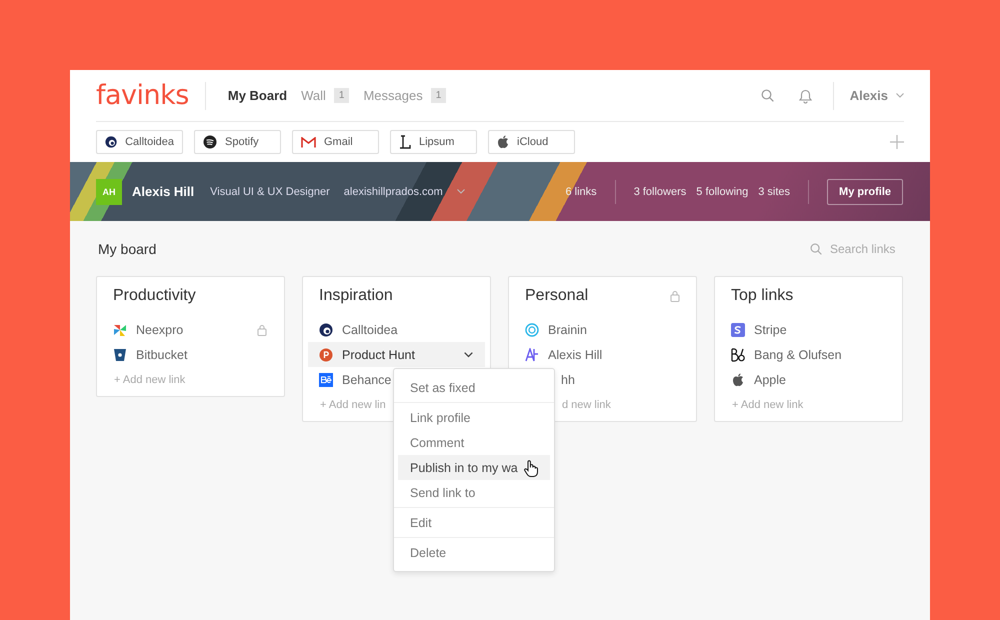  I want to click on card-title: Personal, so click(556, 296).